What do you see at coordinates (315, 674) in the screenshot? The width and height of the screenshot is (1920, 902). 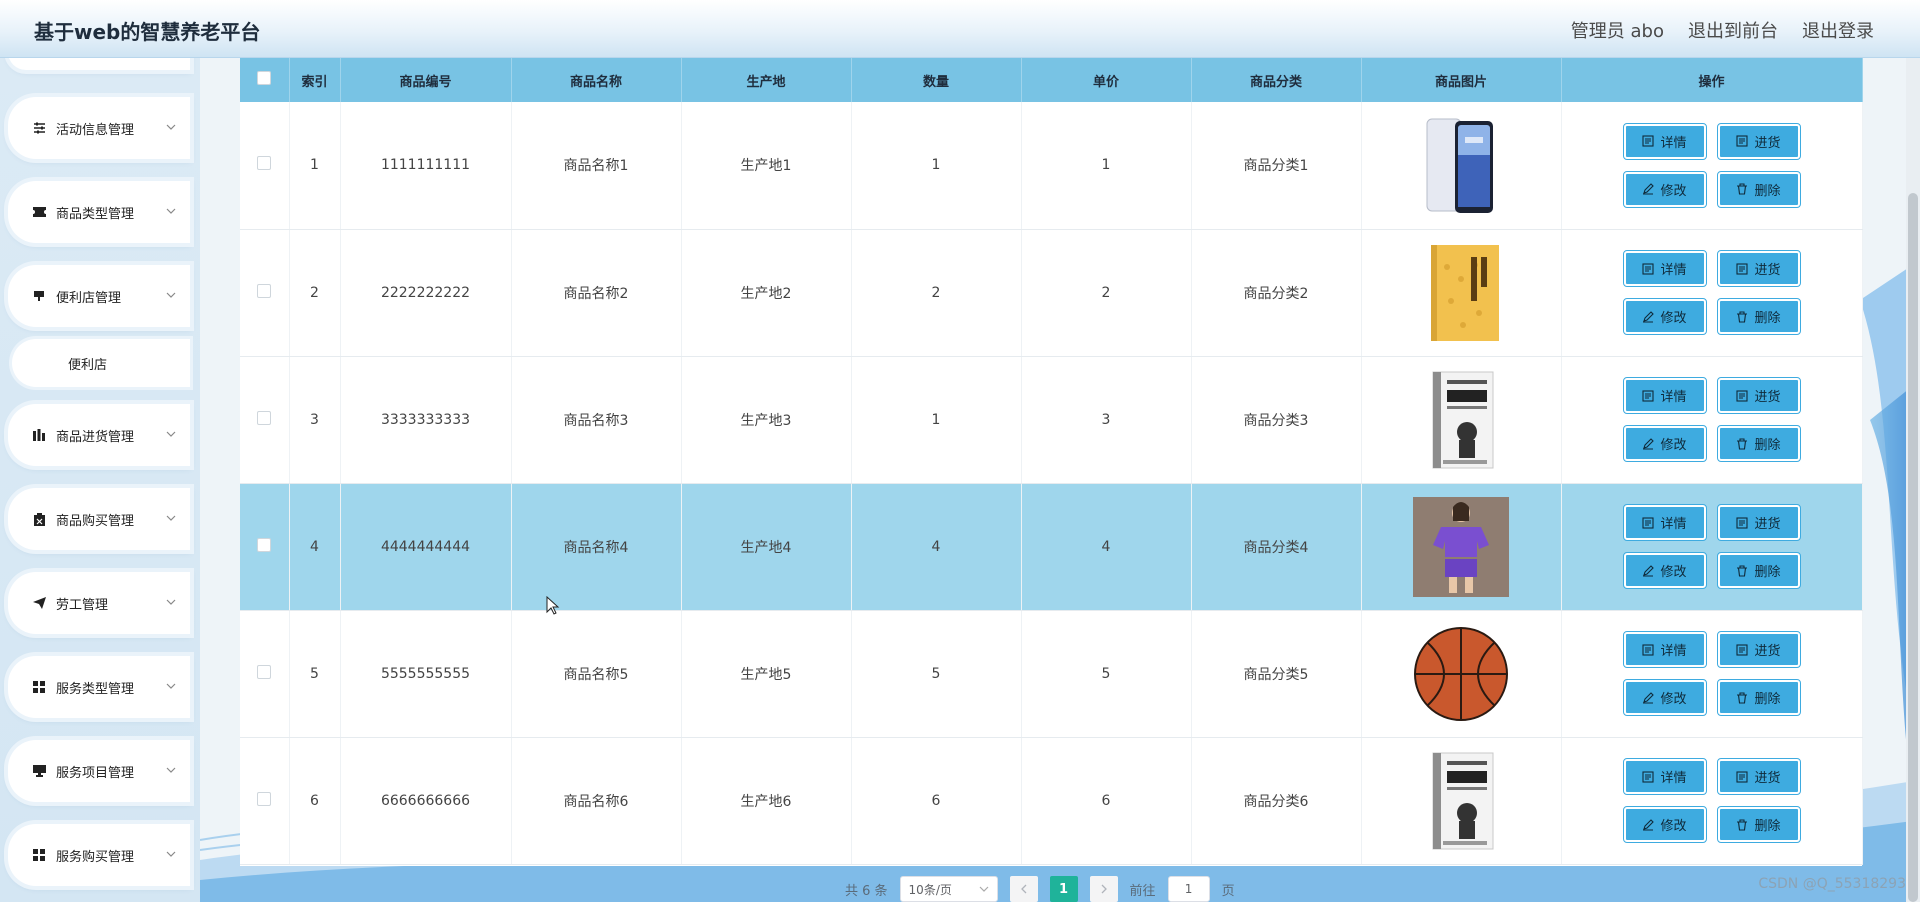 I see `table-cell-index: 5` at bounding box center [315, 674].